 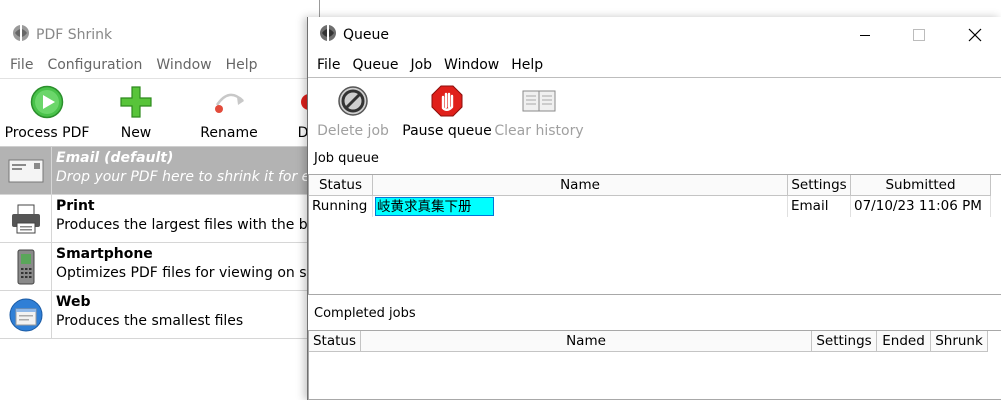 I want to click on maximize-button, so click(x=919, y=35).